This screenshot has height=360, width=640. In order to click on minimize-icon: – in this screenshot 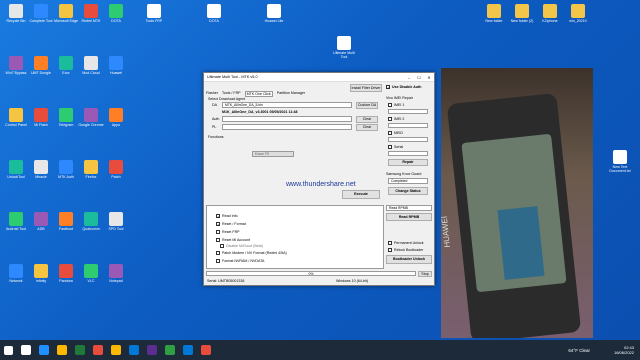, I will do `click(409, 77)`.